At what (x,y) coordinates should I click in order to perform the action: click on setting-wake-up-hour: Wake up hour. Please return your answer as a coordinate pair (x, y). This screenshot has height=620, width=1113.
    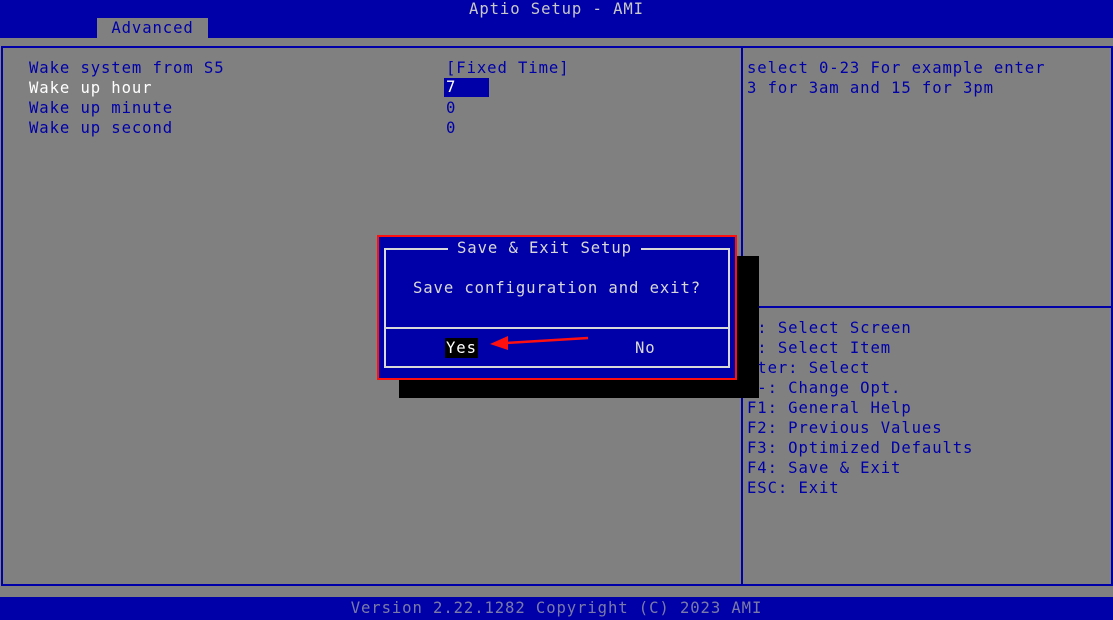
    Looking at the image, I should click on (90, 88).